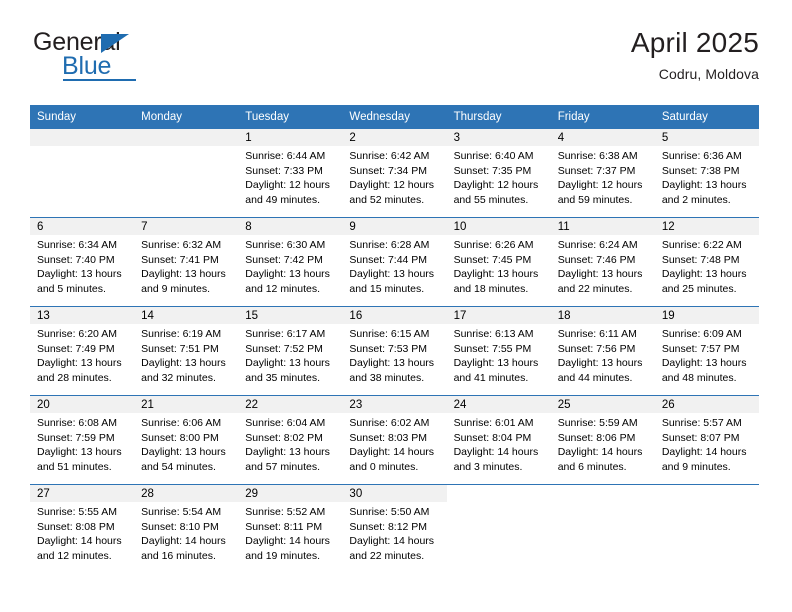  I want to click on sunrise-time: Sunrise: 5:52 AM, so click(285, 512).